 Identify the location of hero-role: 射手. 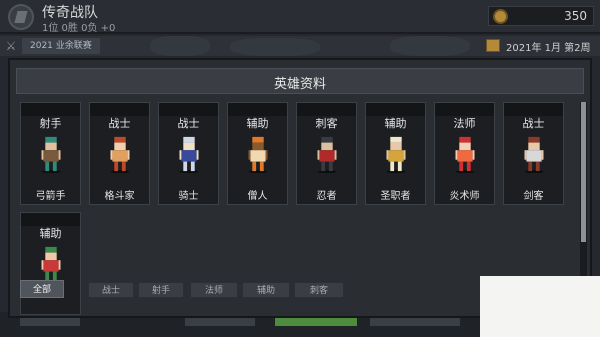
(50, 123).